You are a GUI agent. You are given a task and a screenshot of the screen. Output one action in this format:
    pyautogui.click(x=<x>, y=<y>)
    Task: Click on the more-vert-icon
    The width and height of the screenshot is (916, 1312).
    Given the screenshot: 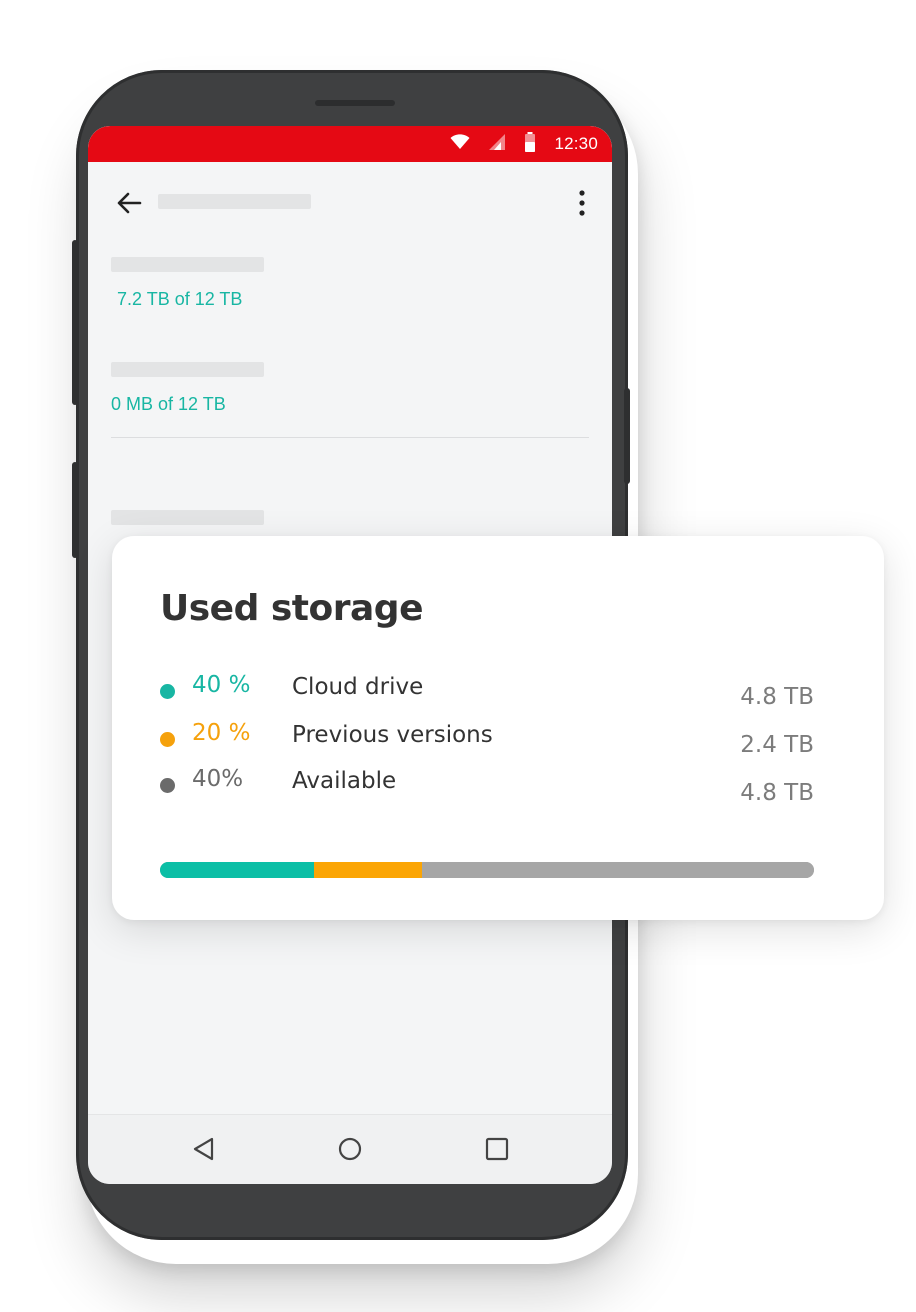 What is the action you would take?
    pyautogui.click(x=582, y=203)
    